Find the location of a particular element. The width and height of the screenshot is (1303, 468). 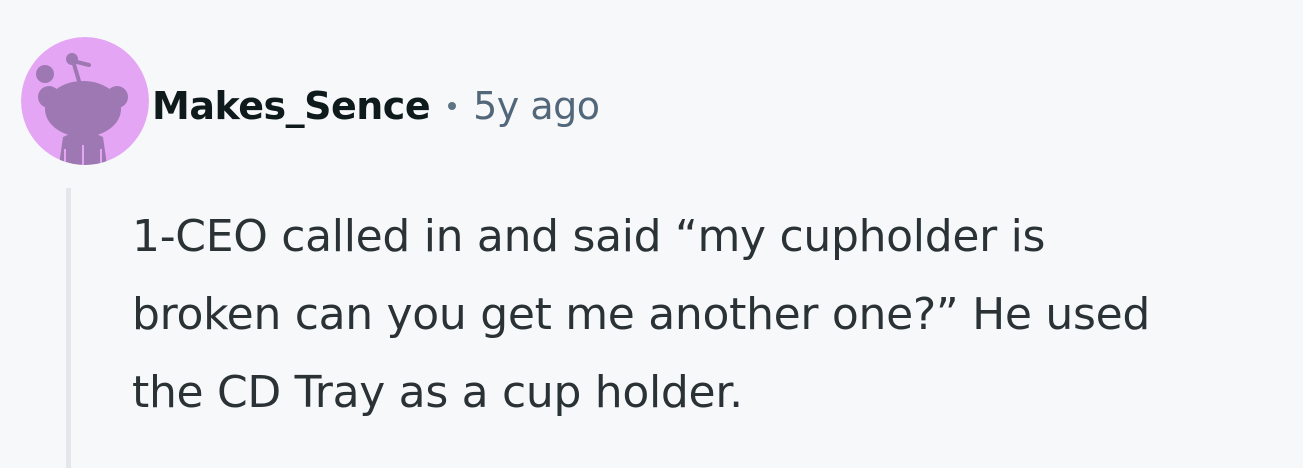

comment-meta: Makes_Sence 5y ago is located at coordinates (376, 106).